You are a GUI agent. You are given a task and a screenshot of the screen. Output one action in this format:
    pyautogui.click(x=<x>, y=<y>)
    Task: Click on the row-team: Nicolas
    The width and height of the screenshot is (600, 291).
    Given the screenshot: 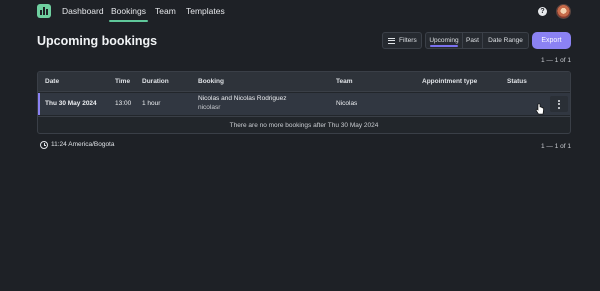 What is the action you would take?
    pyautogui.click(x=347, y=103)
    